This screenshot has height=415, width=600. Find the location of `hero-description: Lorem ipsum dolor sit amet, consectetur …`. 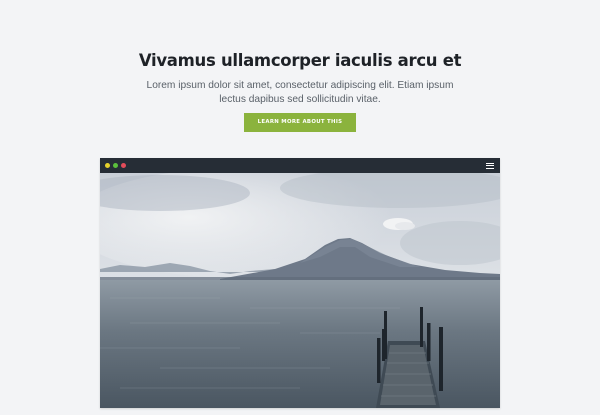

hero-description: Lorem ipsum dolor sit amet, consectetur … is located at coordinates (300, 92).